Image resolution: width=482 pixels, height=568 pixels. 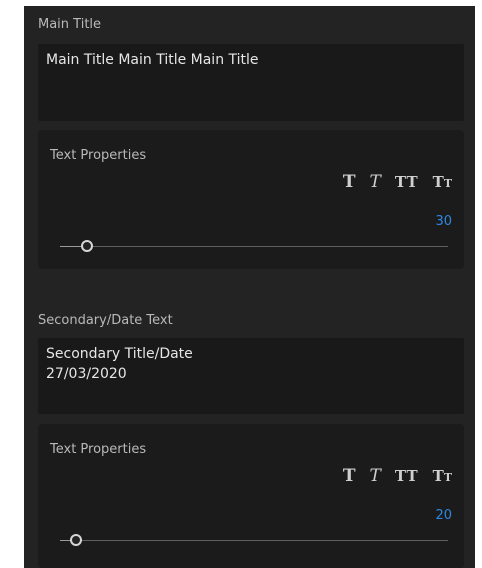 What do you see at coordinates (98, 155) in the screenshot?
I see `main-title-properties-label: Text Properties` at bounding box center [98, 155].